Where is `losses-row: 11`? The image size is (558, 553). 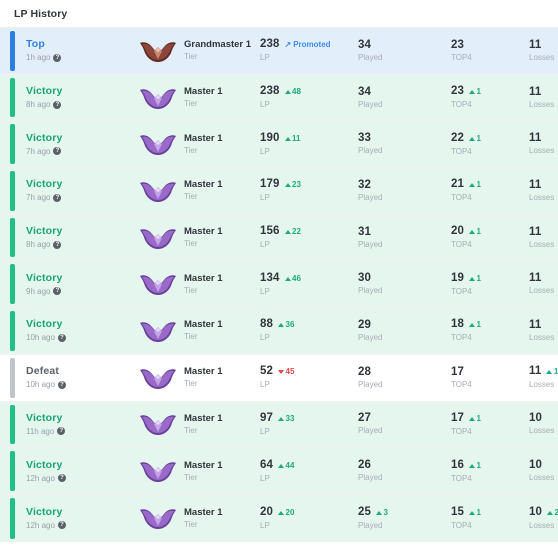
losses-row: 11 is located at coordinates (543, 45).